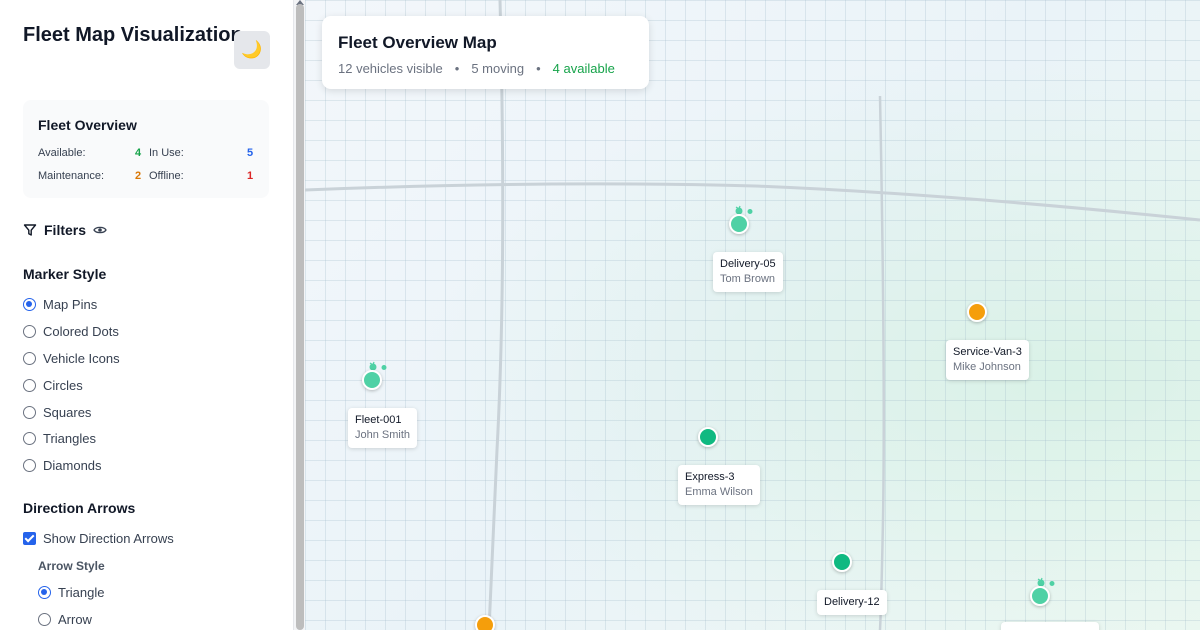  I want to click on stat-maintenance-value: 2, so click(138, 176).